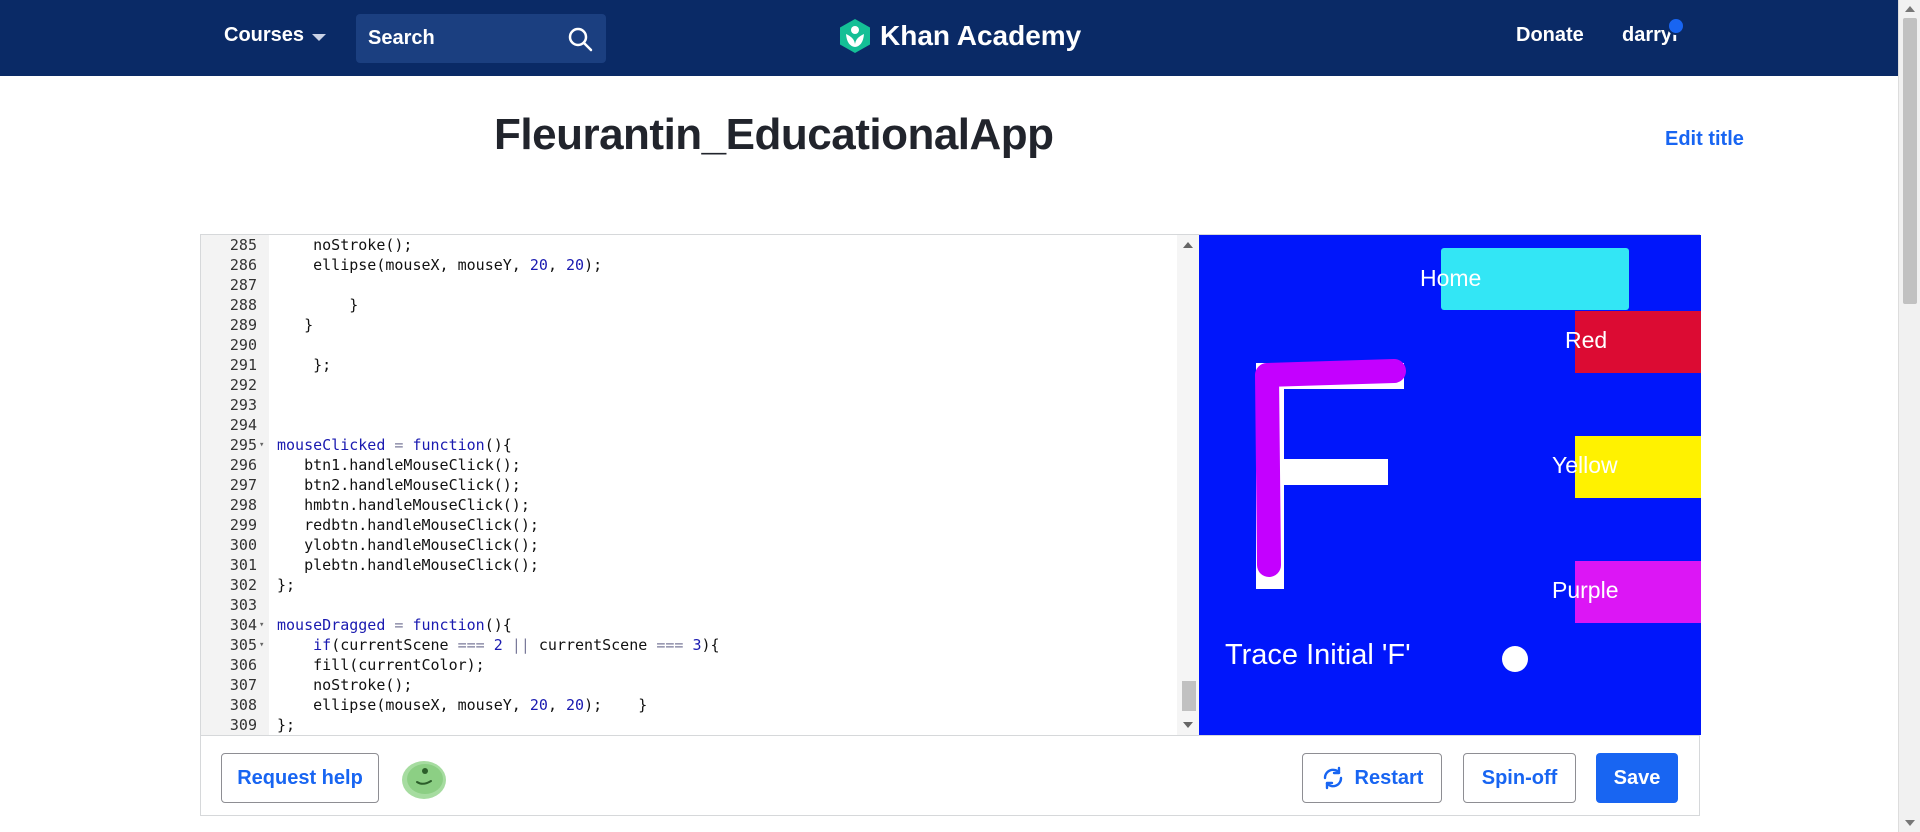 The width and height of the screenshot is (1920, 832). I want to click on code-text: ellipse(mouseX, mouseY, 20, 20); }, so click(462, 705).